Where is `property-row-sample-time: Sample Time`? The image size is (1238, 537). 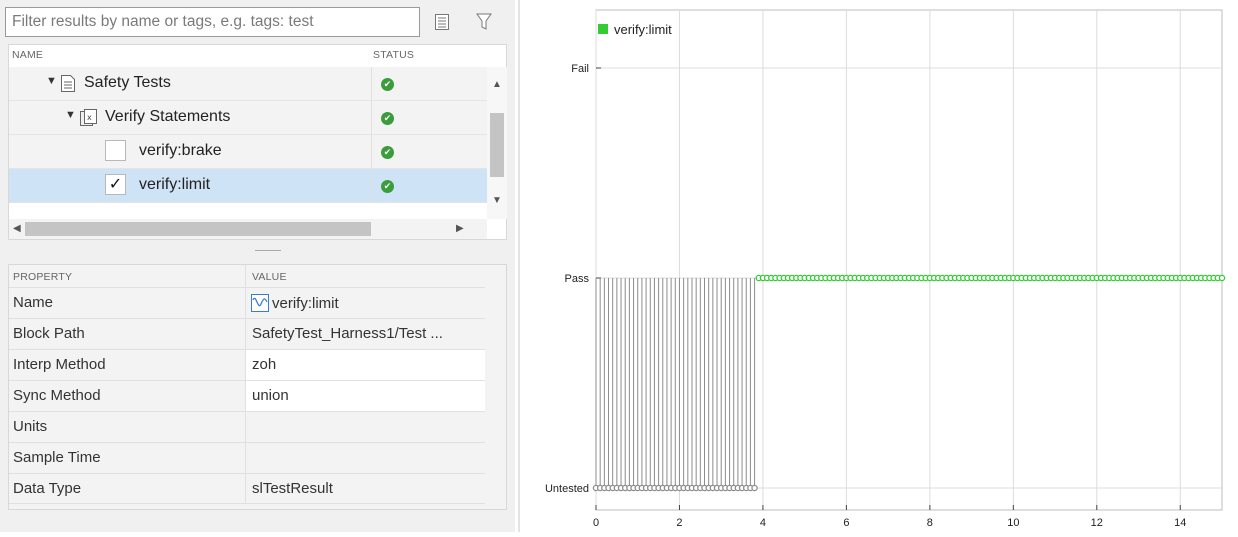
property-row-sample-time: Sample Time is located at coordinates (247, 457).